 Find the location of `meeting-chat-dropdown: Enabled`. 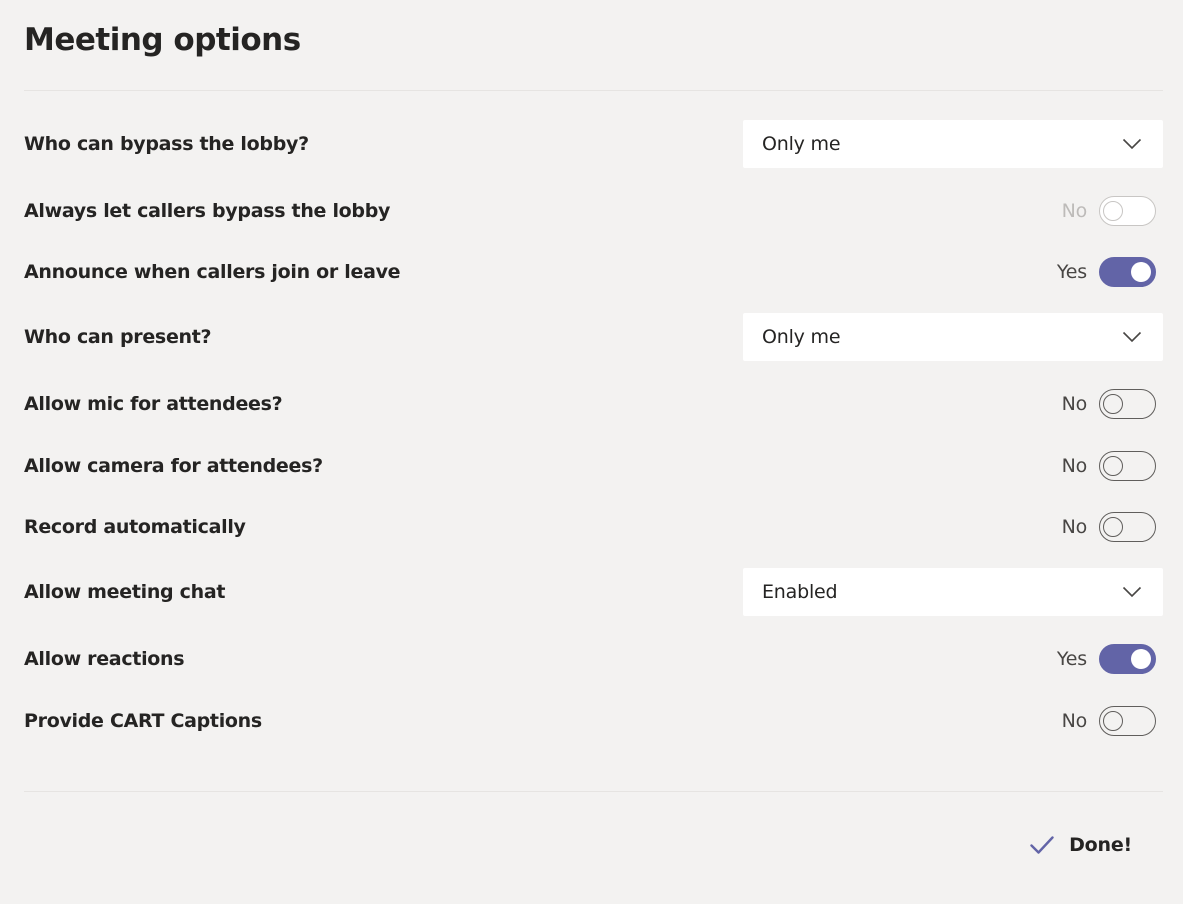

meeting-chat-dropdown: Enabled is located at coordinates (953, 592).